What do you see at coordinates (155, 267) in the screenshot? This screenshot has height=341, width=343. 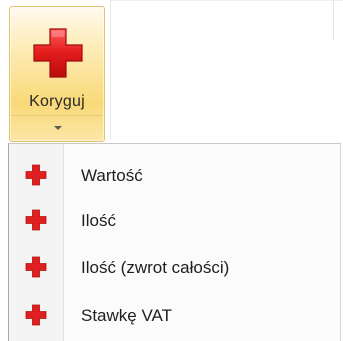 I see `menu-item-label: Ilość (zwrot całości)` at bounding box center [155, 267].